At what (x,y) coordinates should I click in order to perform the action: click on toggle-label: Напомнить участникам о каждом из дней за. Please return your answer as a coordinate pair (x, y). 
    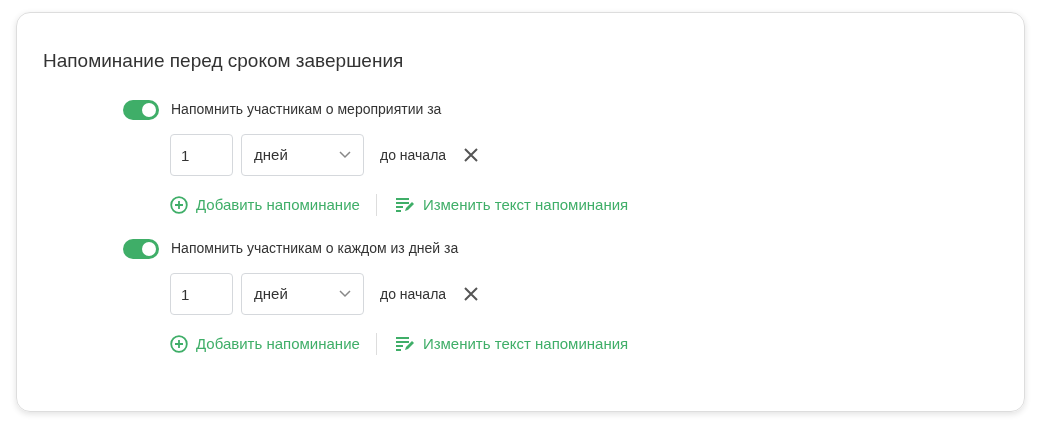
    Looking at the image, I should click on (315, 248).